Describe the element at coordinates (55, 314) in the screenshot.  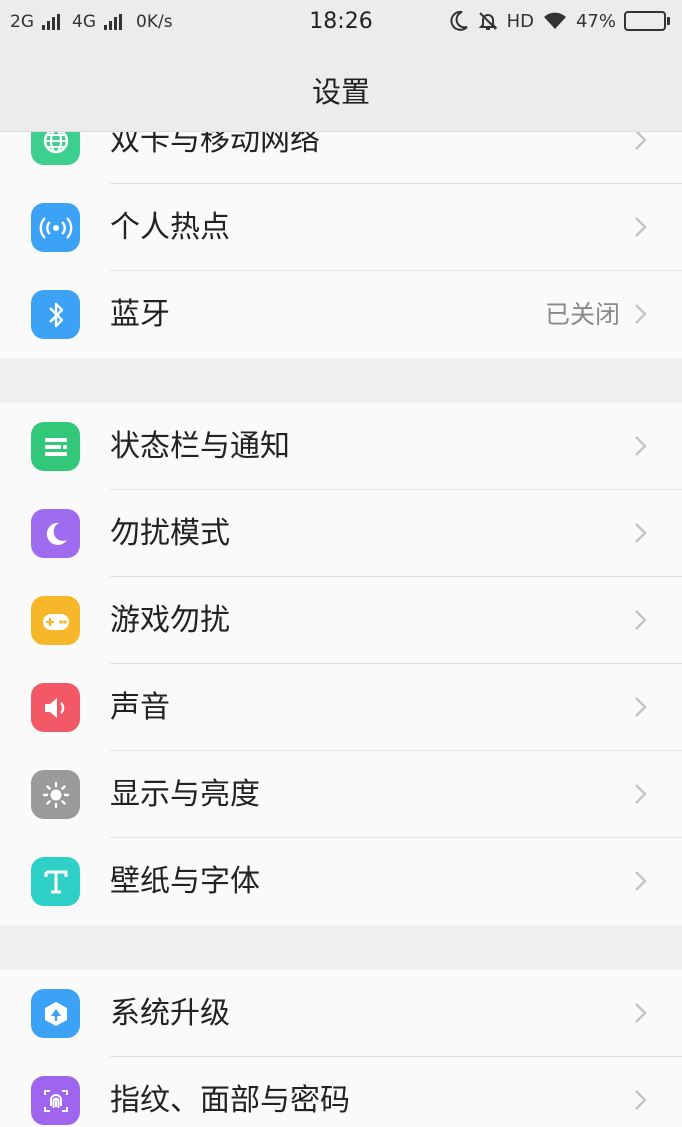
I see `bluetooth-icon` at that location.